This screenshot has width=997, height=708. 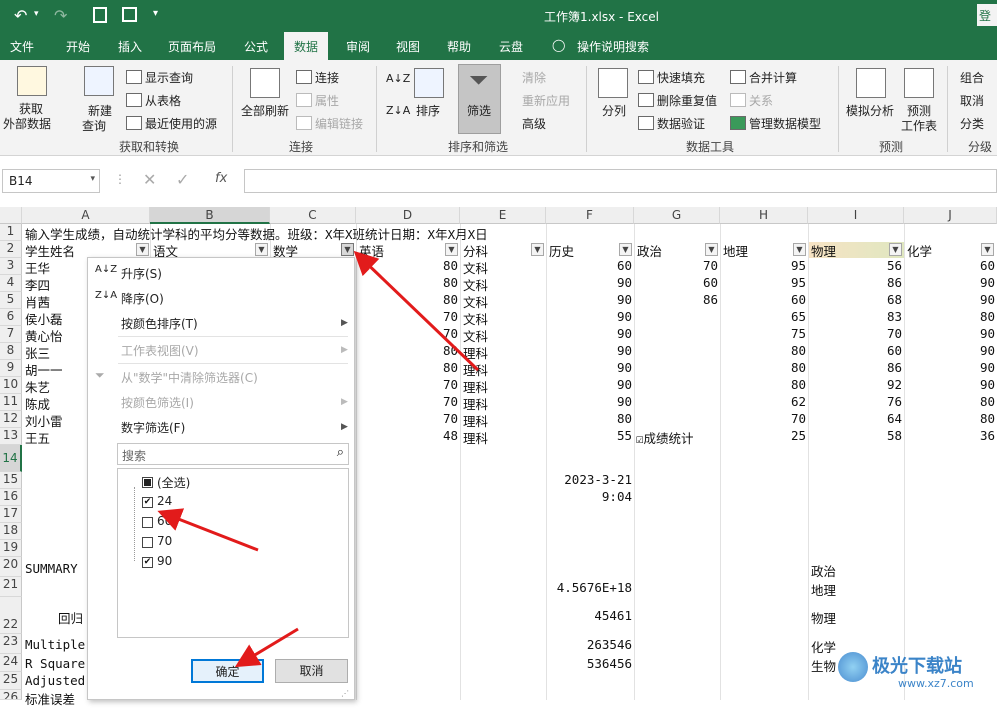 What do you see at coordinates (917, 666) in the screenshot?
I see `watermark-text: 极光下载站` at bounding box center [917, 666].